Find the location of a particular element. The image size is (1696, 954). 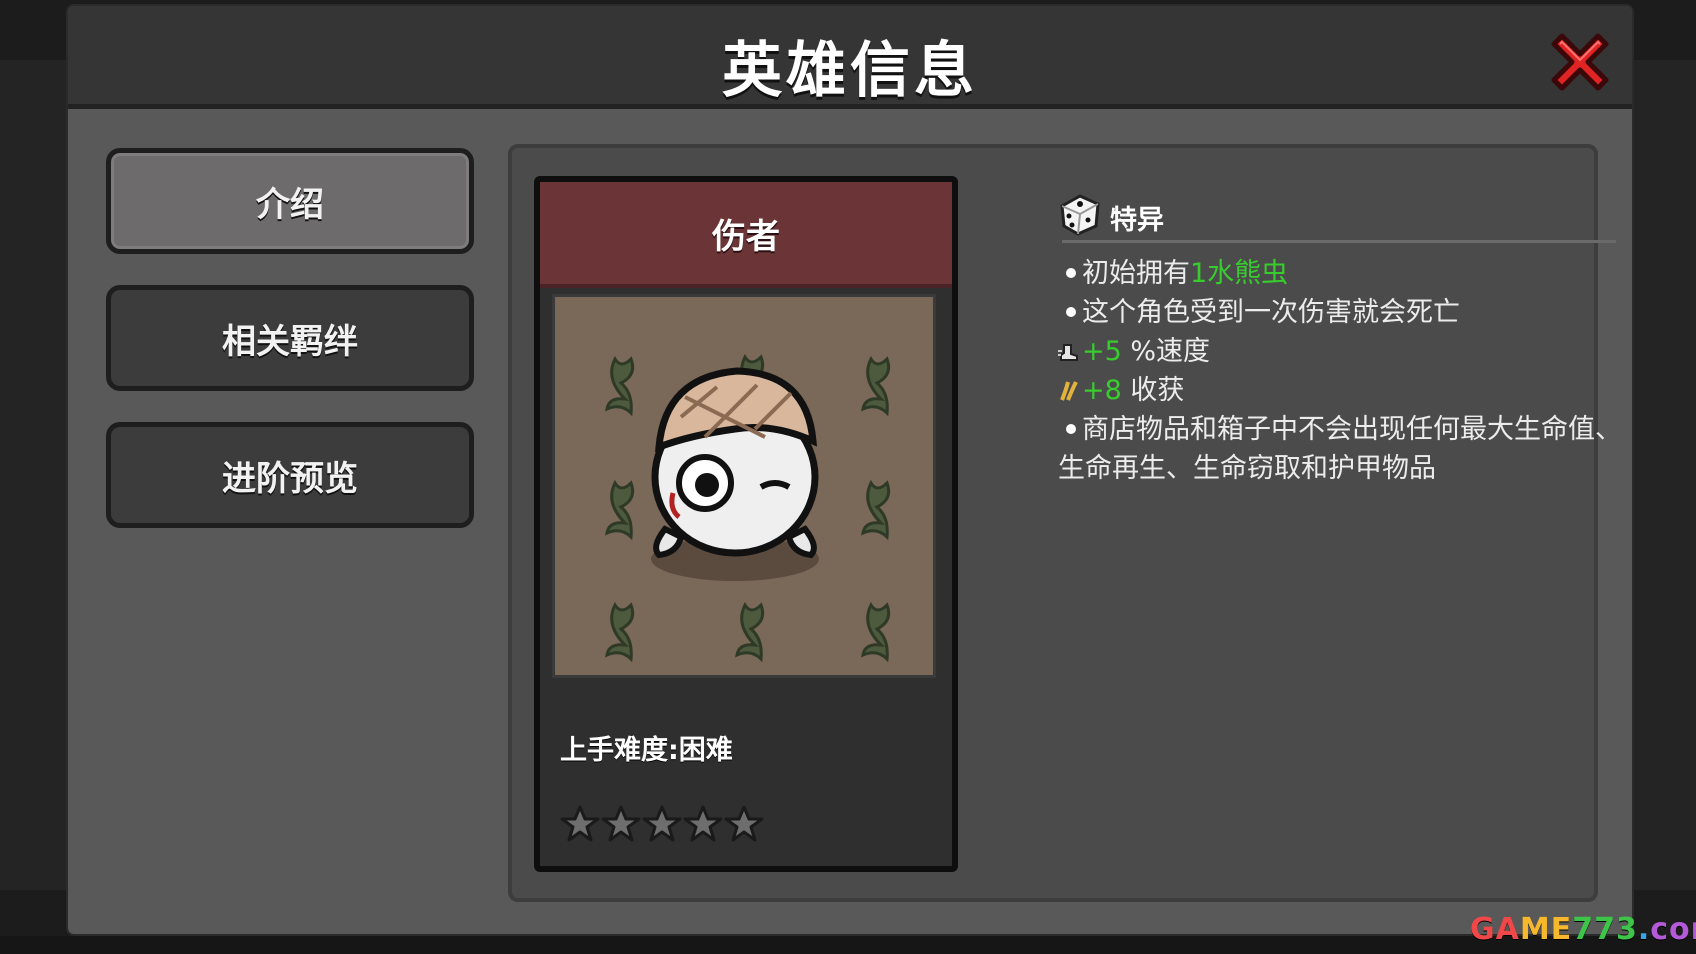

difficulty-stars is located at coordinates (662, 824).